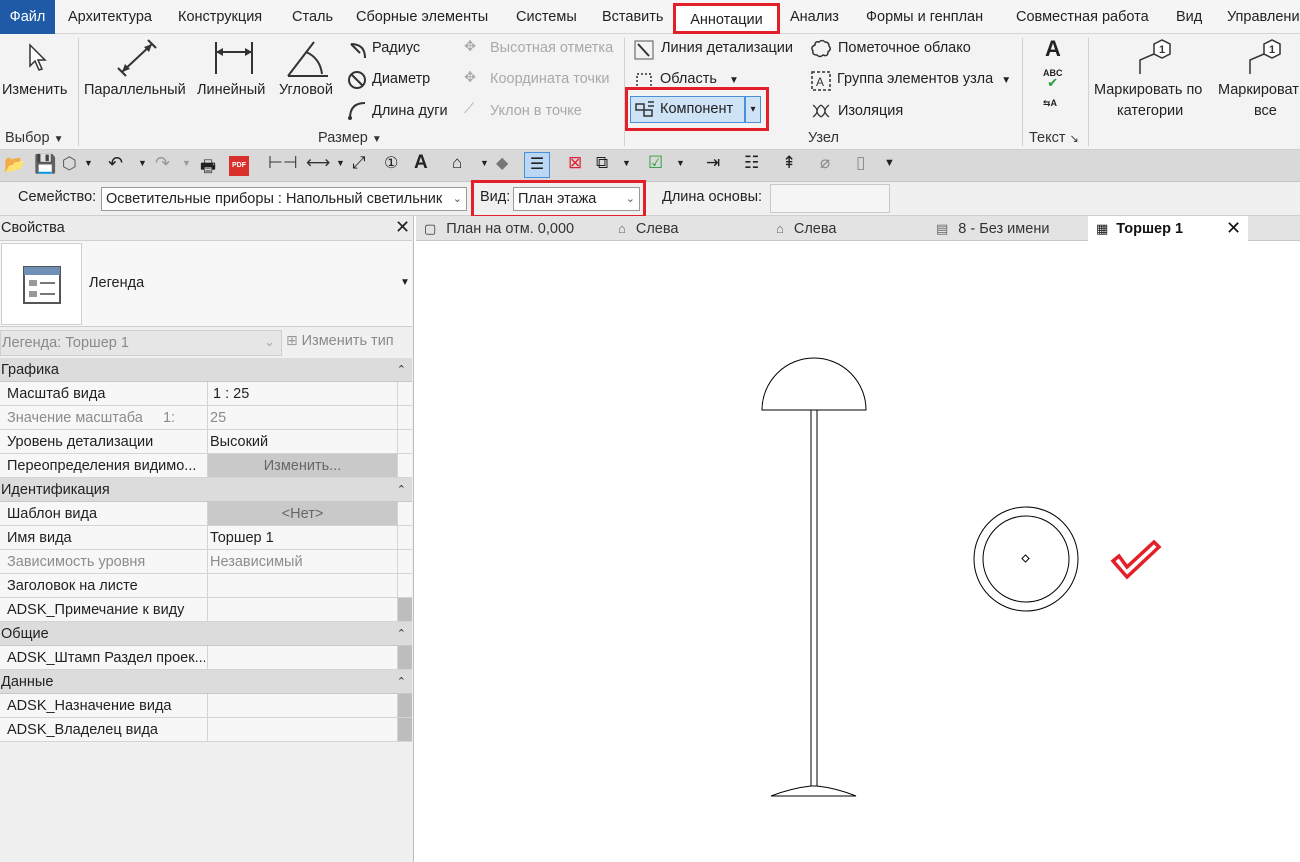 The width and height of the screenshot is (1300, 862). I want to click on base-length-input, so click(830, 198).